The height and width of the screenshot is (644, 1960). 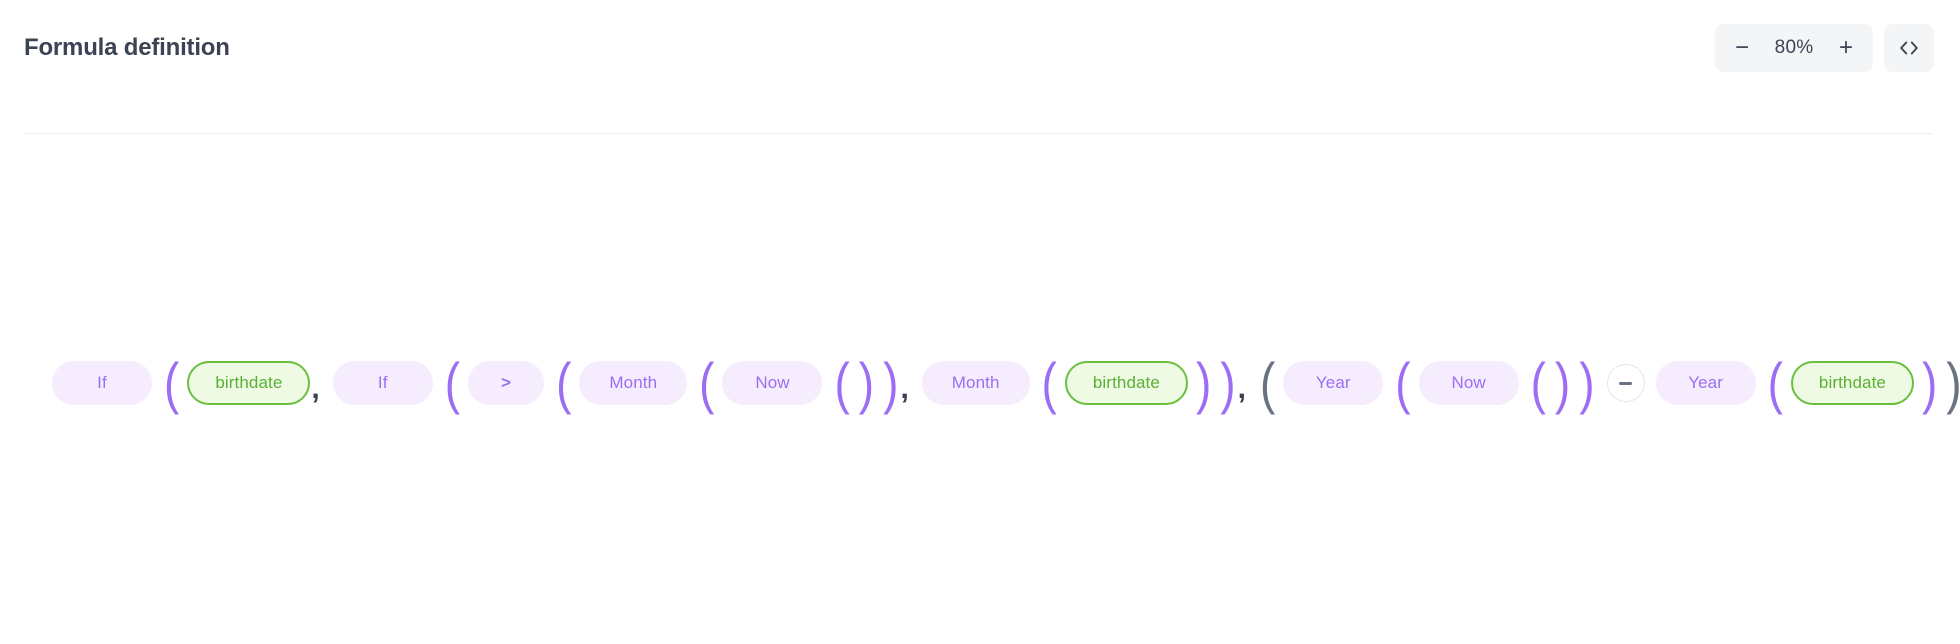 I want to click on formula-chip-minus-operator, so click(x=1625, y=383).